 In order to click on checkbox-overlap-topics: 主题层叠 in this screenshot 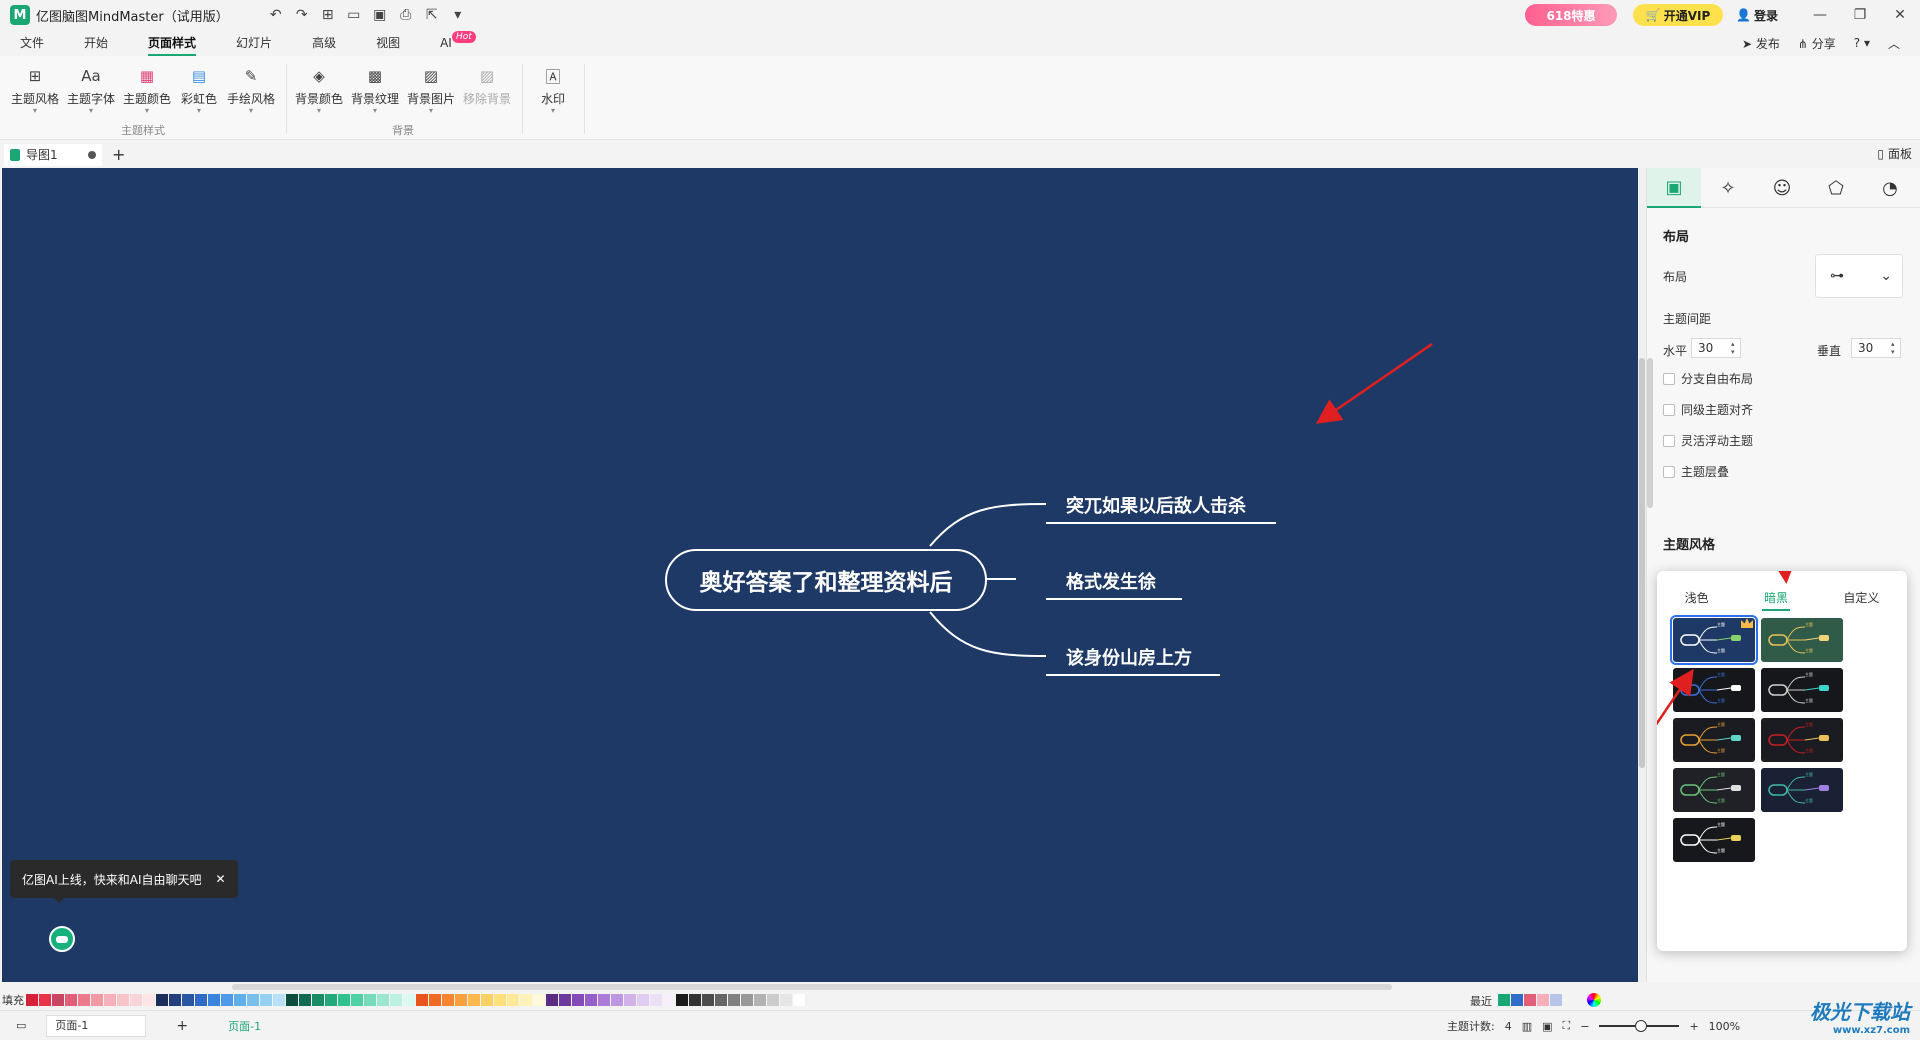, I will do `click(1696, 471)`.